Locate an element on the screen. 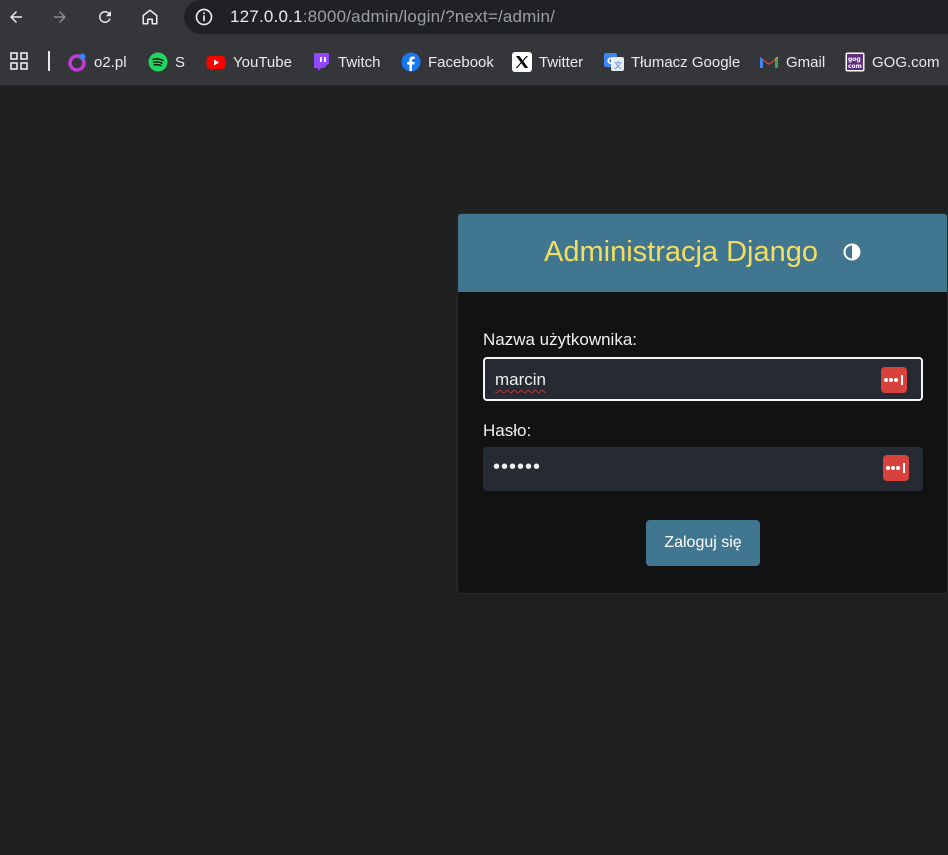 This screenshot has width=948, height=855. password-label: Hasło: is located at coordinates (507, 430).